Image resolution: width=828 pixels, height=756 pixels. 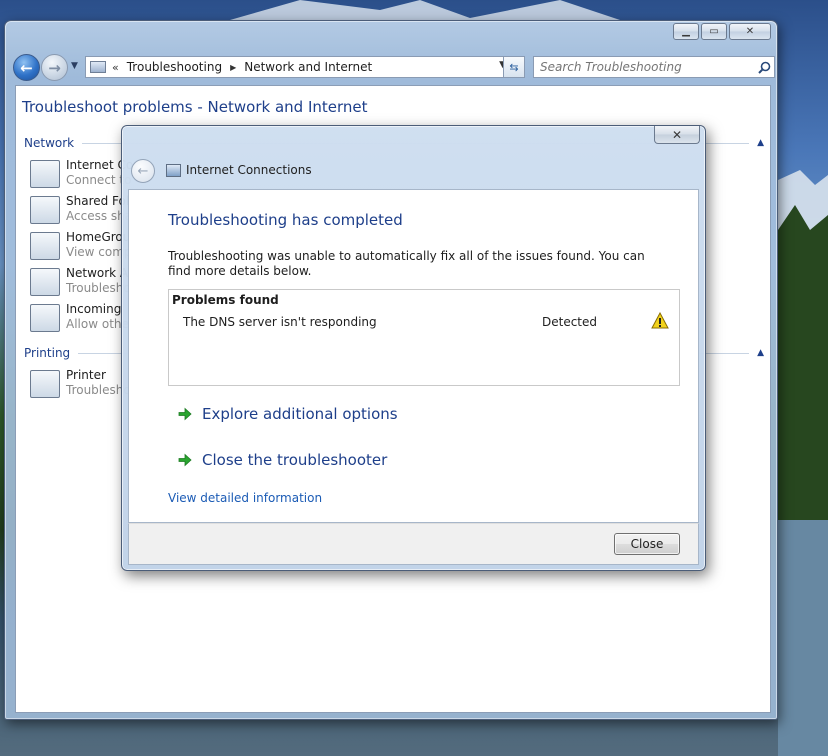 I want to click on maximize-button: ▭, so click(x=714, y=31).